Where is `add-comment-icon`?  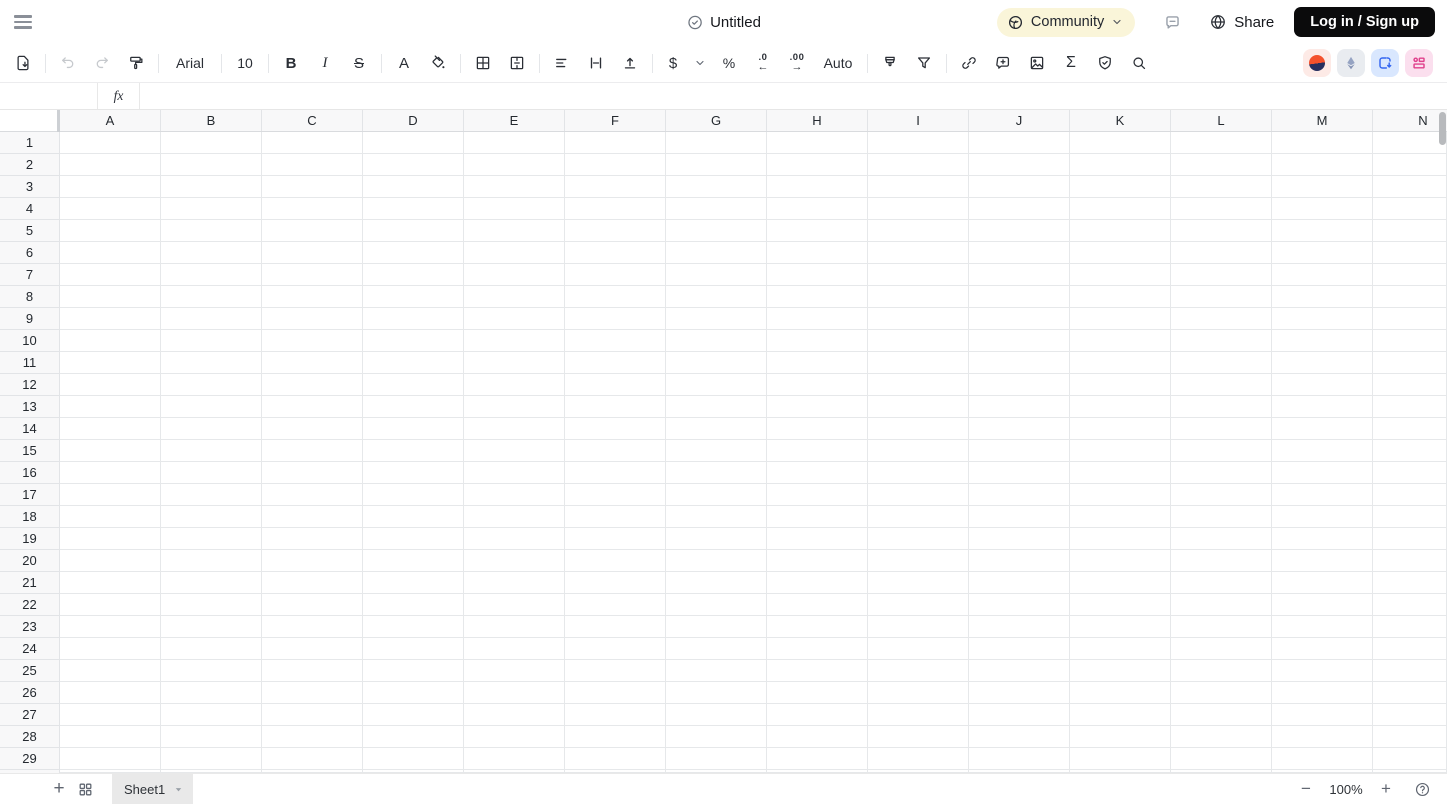 add-comment-icon is located at coordinates (1003, 63).